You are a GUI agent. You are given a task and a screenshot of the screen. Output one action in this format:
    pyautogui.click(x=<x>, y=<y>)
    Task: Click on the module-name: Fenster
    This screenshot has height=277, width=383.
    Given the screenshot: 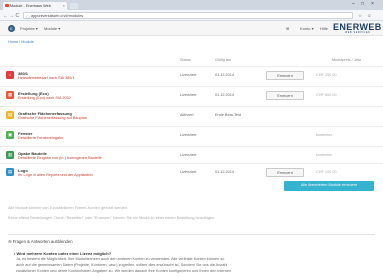 What is the action you would take?
    pyautogui.click(x=25, y=133)
    